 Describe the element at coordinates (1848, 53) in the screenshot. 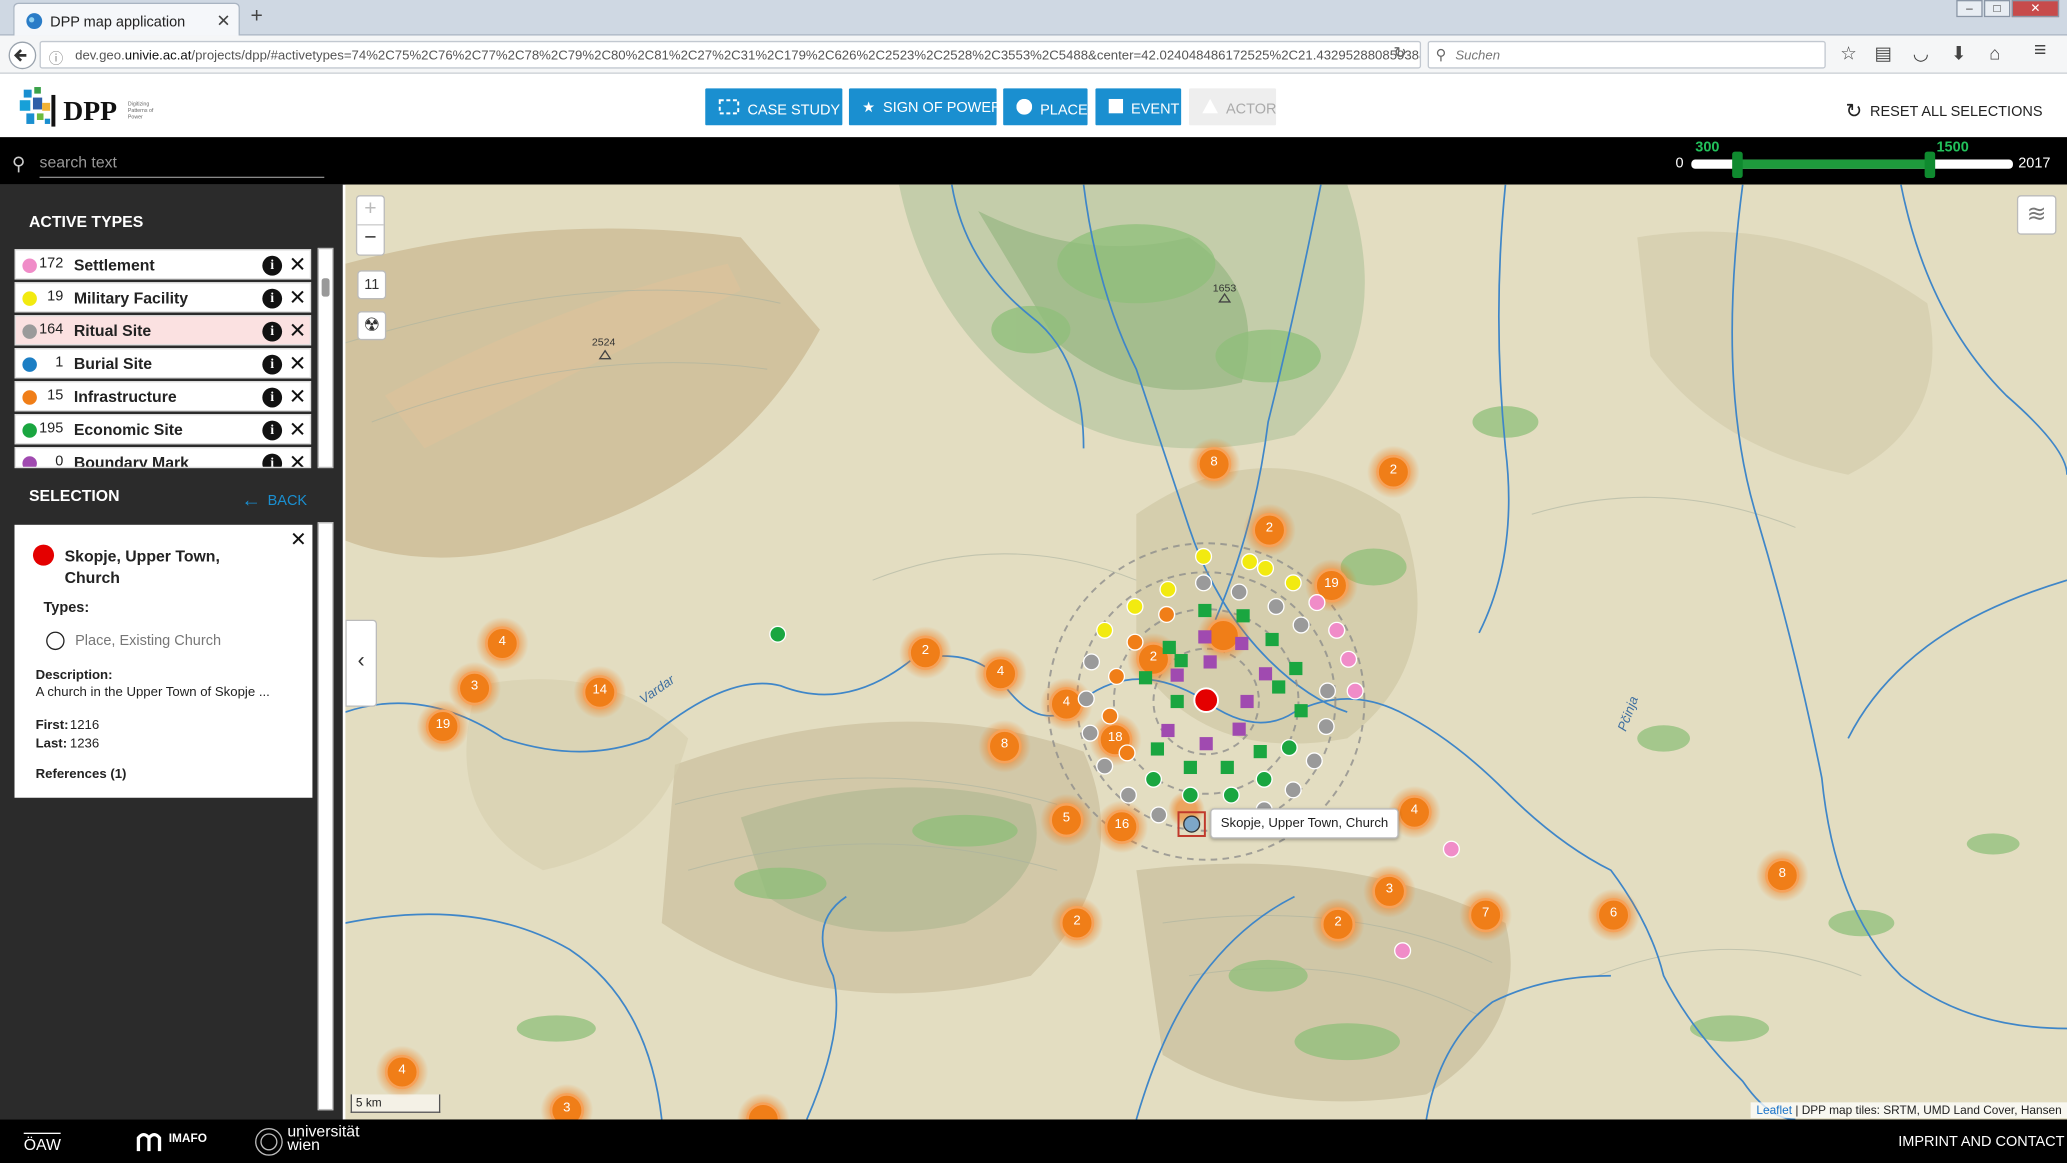

I see `bookmark-star-icon: ☆` at that location.